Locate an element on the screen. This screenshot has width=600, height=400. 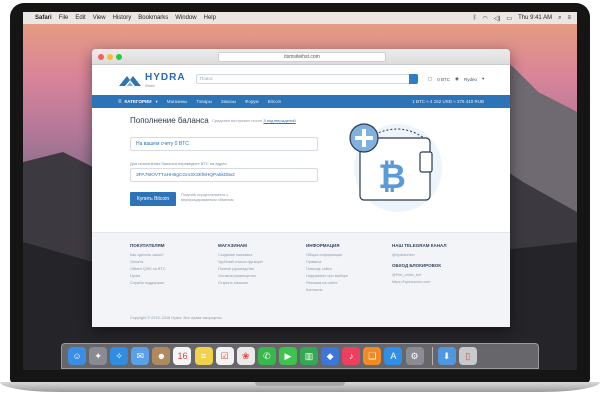
nav-item-bitcoin: Bitcoin is located at coordinates (275, 101).